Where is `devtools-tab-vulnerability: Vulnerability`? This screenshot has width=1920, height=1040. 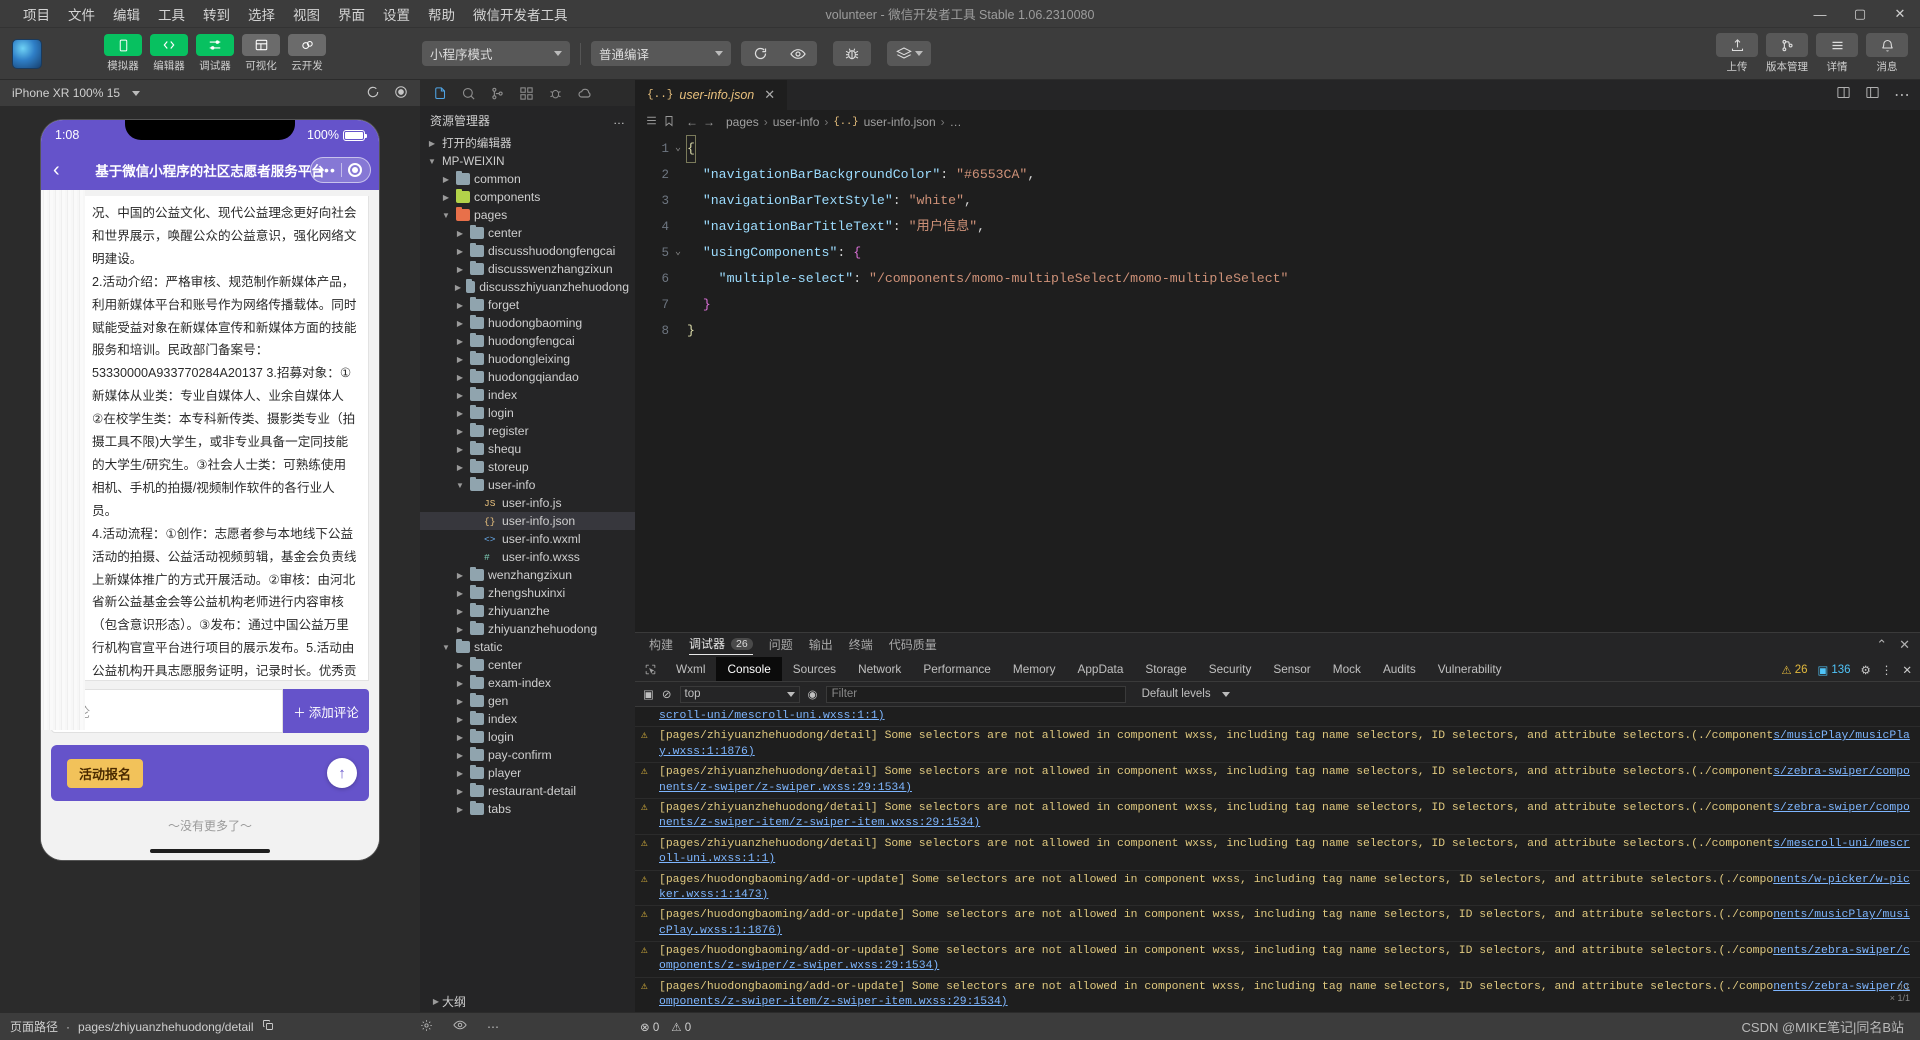 devtools-tab-vulnerability: Vulnerability is located at coordinates (1470, 669).